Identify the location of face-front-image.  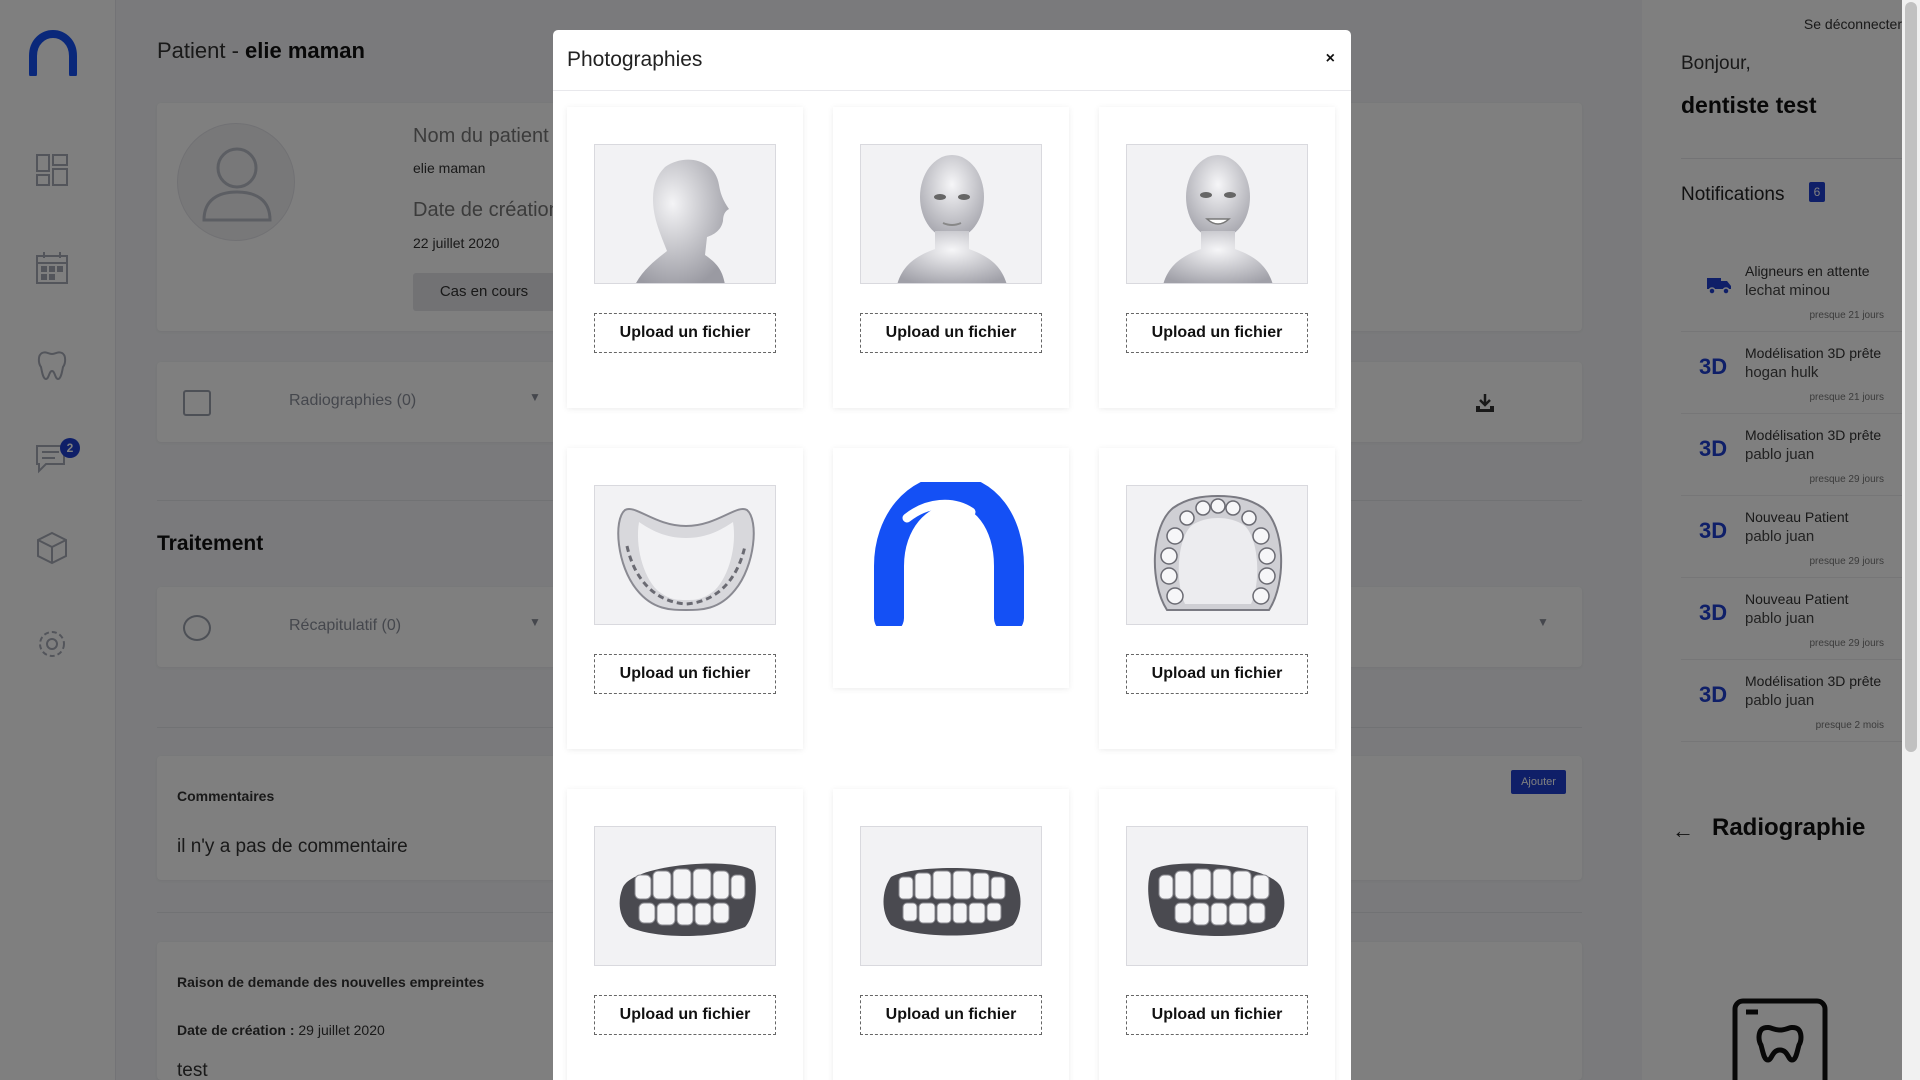
(952, 219).